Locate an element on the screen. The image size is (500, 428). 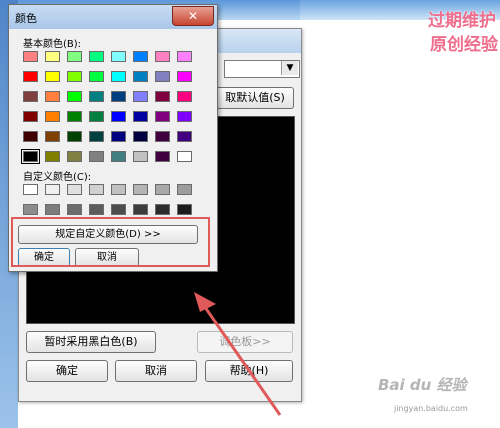
arrow-head is located at coordinates (205, 302).